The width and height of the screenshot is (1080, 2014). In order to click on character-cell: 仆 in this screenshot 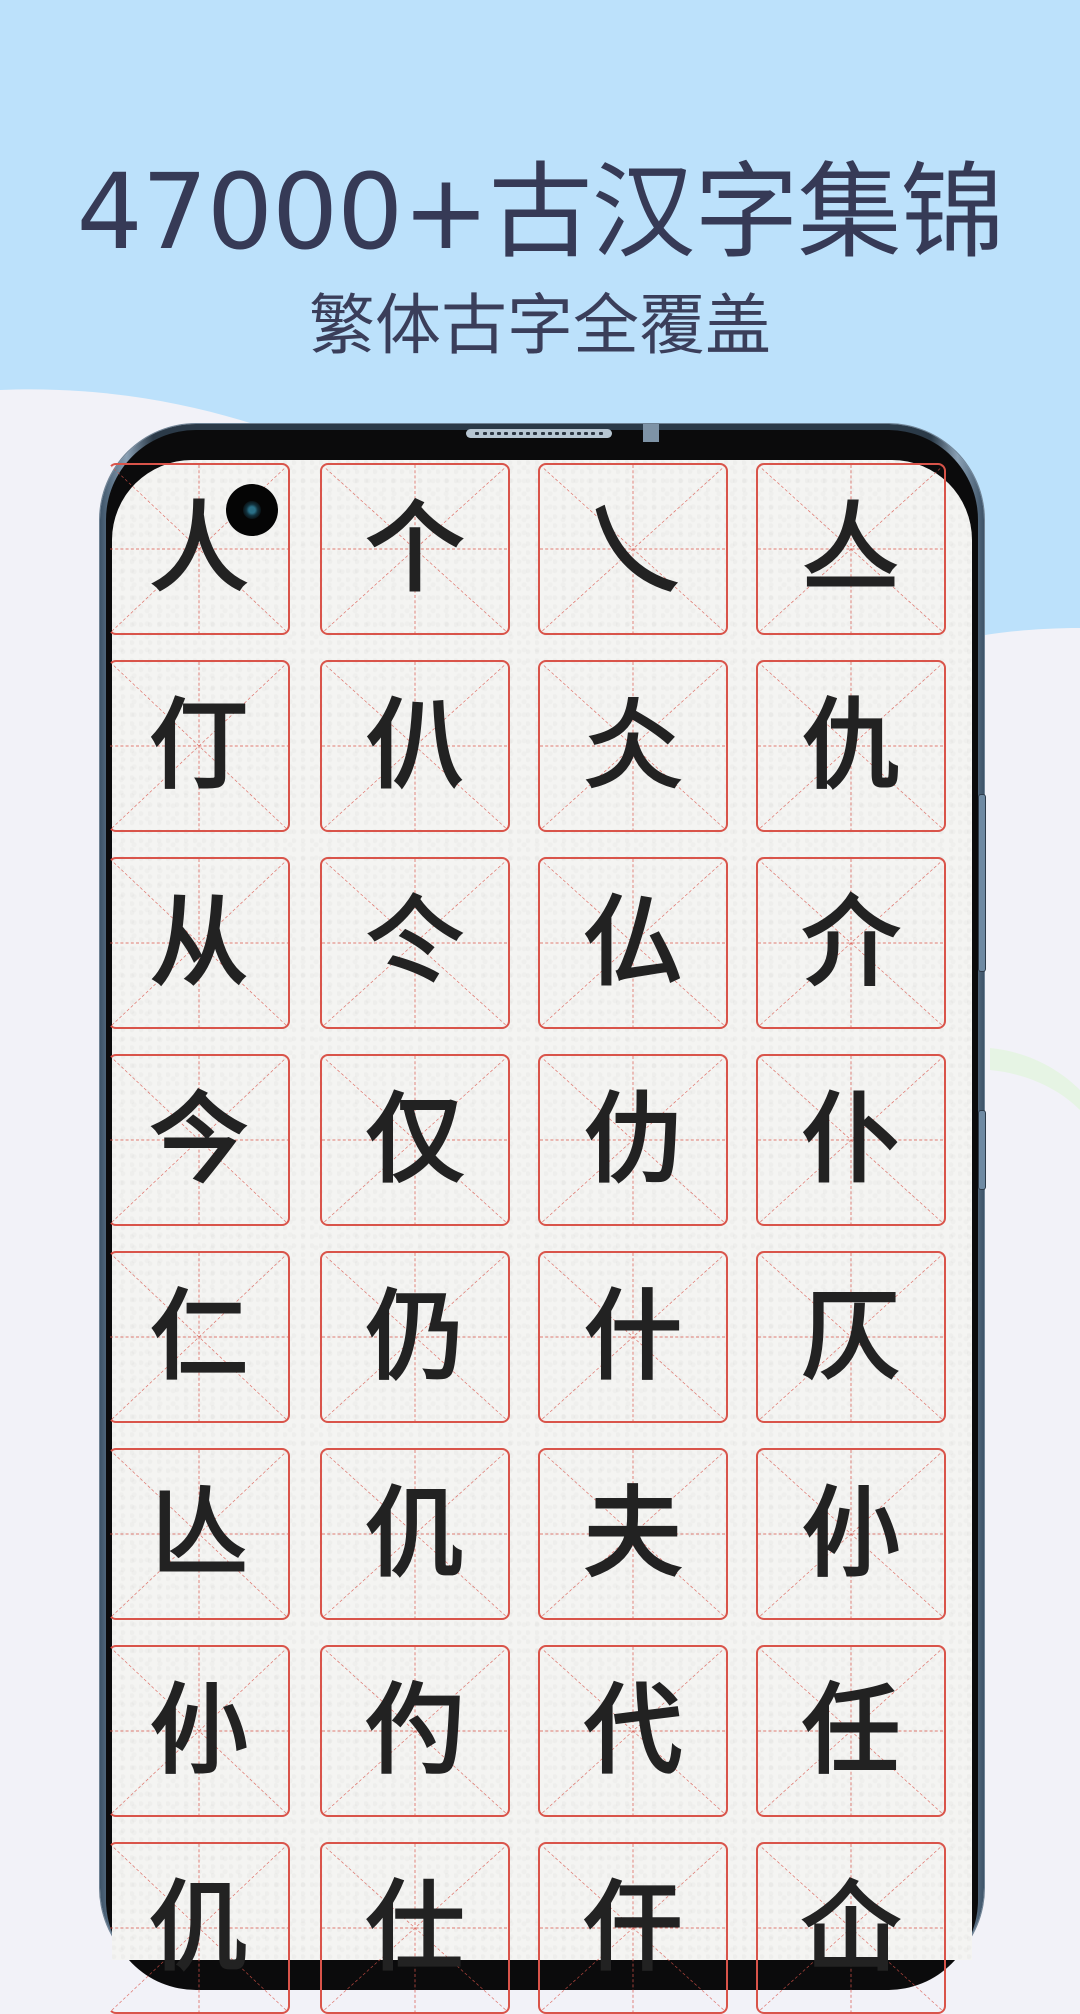, I will do `click(851, 1140)`.